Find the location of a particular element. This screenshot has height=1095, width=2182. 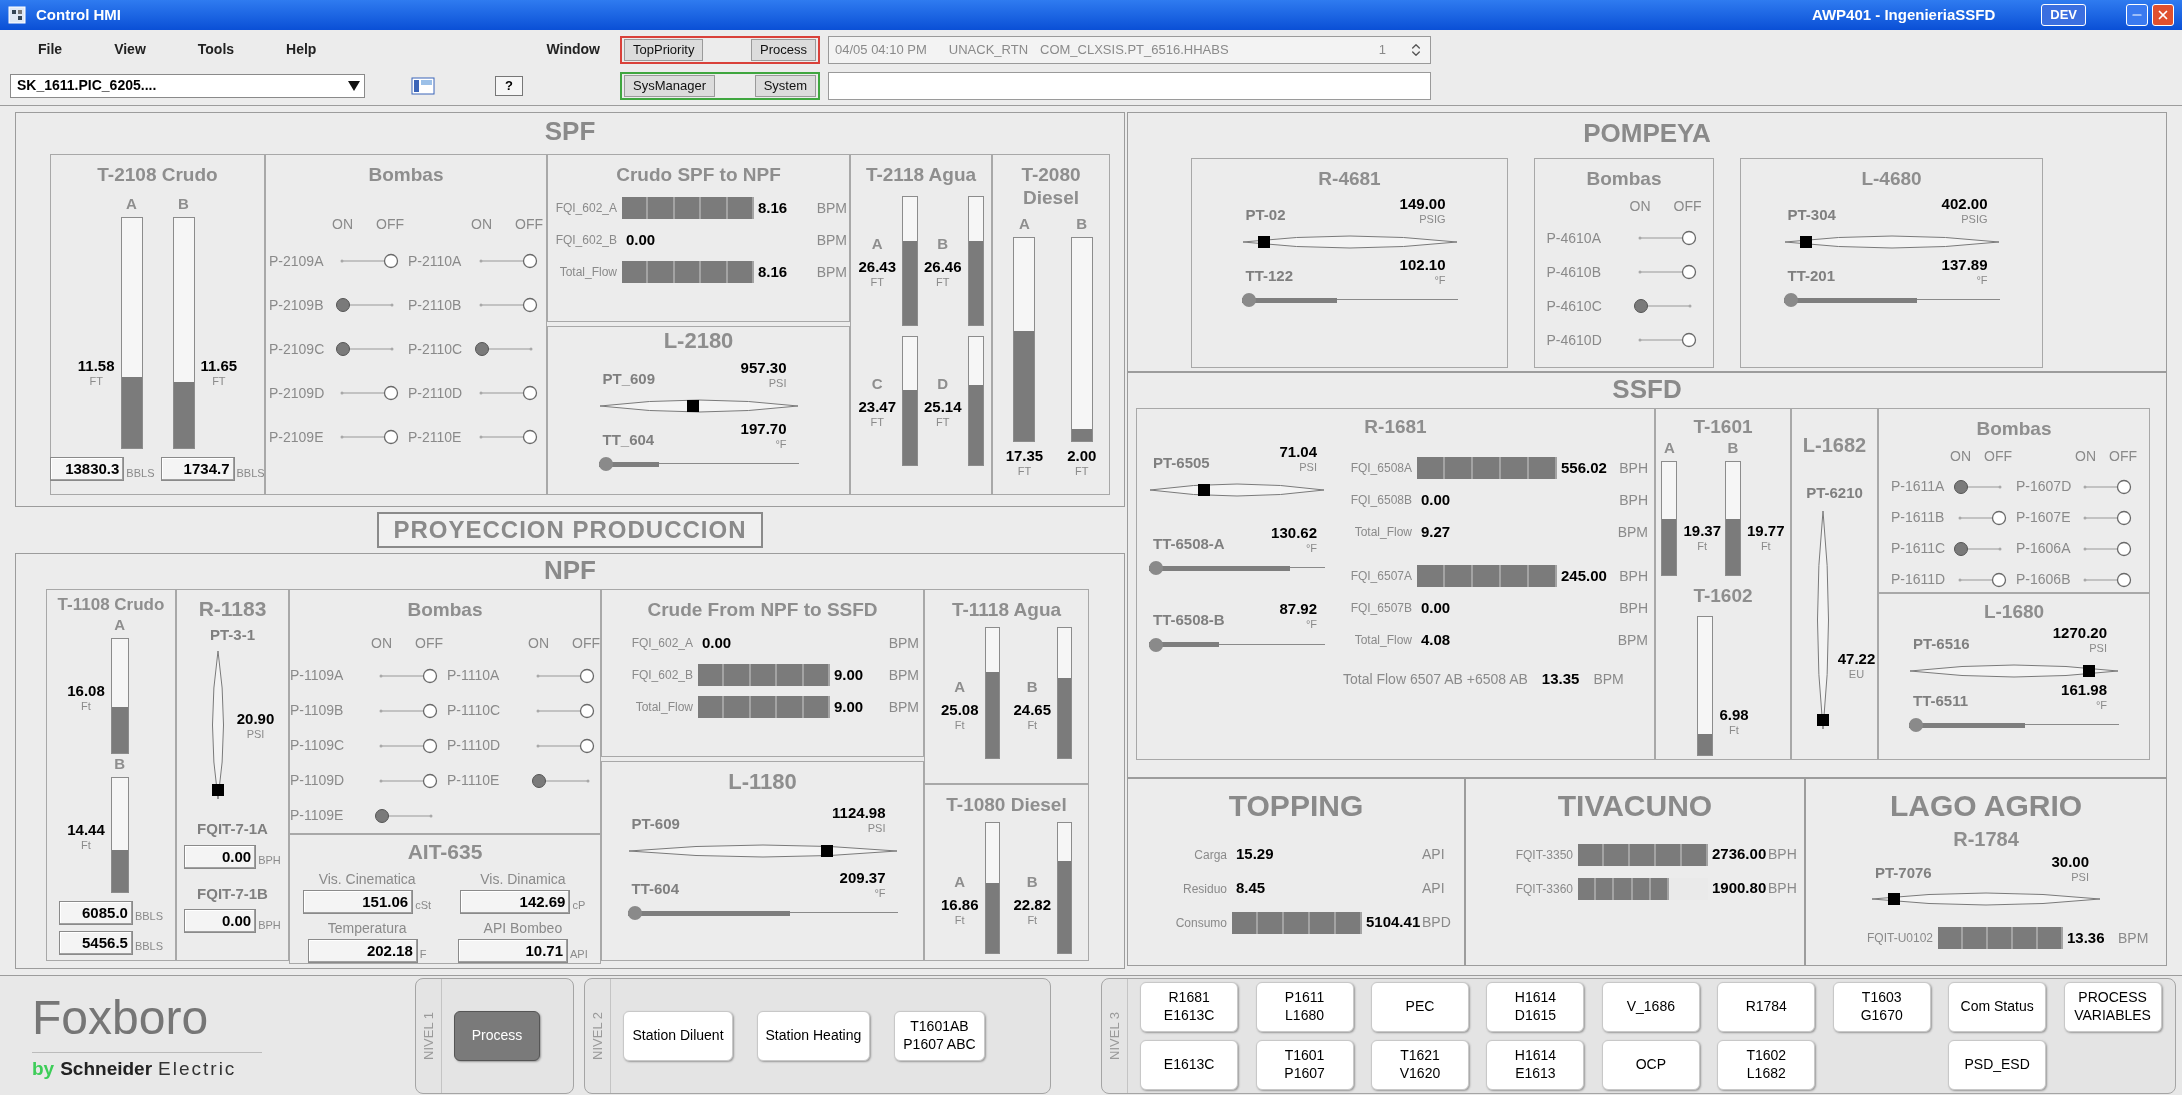

value-text: 24.65 is located at coordinates (1032, 710).